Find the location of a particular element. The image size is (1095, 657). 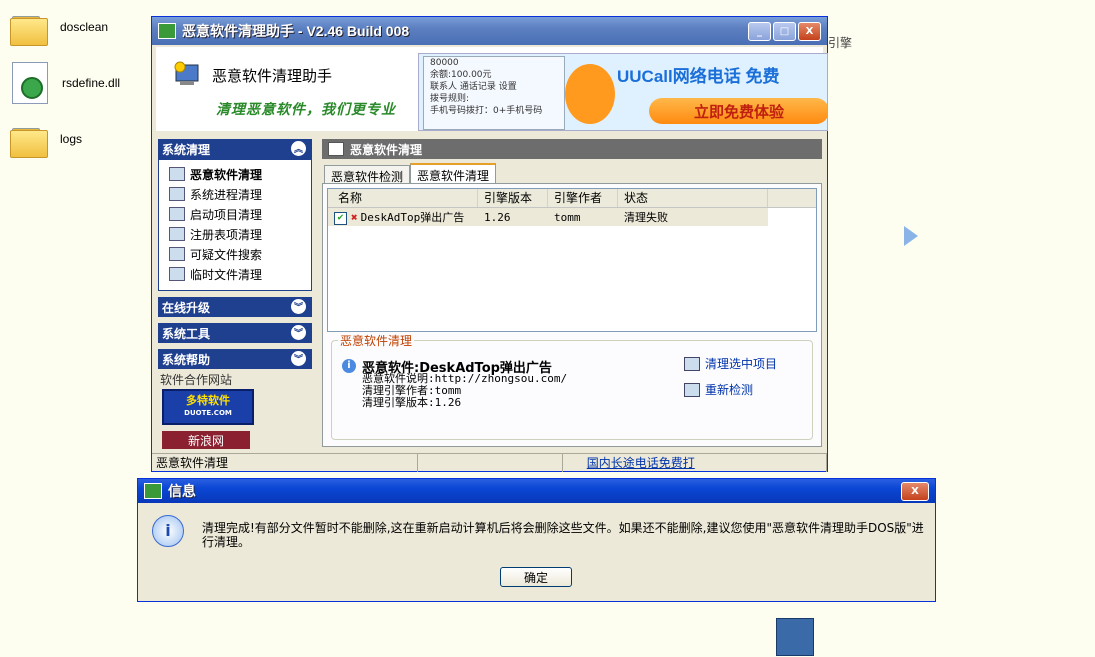

sidebar-section-online-update: 在线升级 ︾ is located at coordinates (235, 307).